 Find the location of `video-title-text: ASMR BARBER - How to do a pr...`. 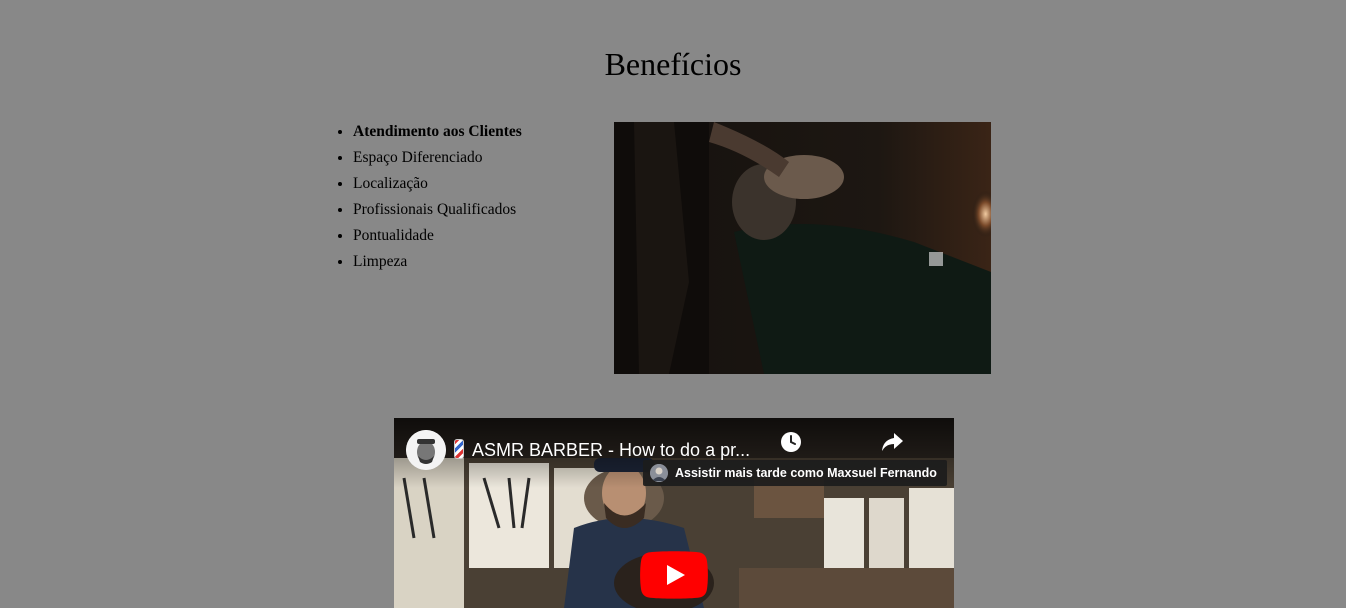

video-title-text: ASMR BARBER - How to do a pr... is located at coordinates (611, 450).